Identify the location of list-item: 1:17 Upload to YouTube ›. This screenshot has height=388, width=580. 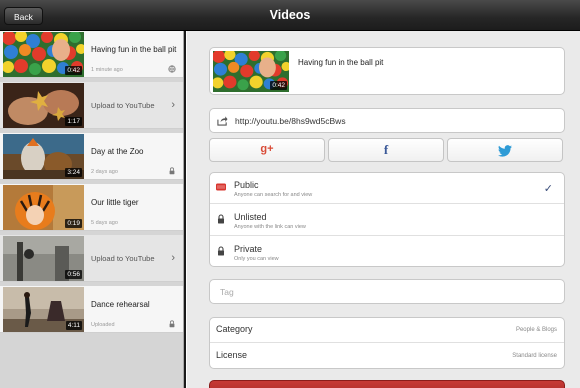
(91, 105).